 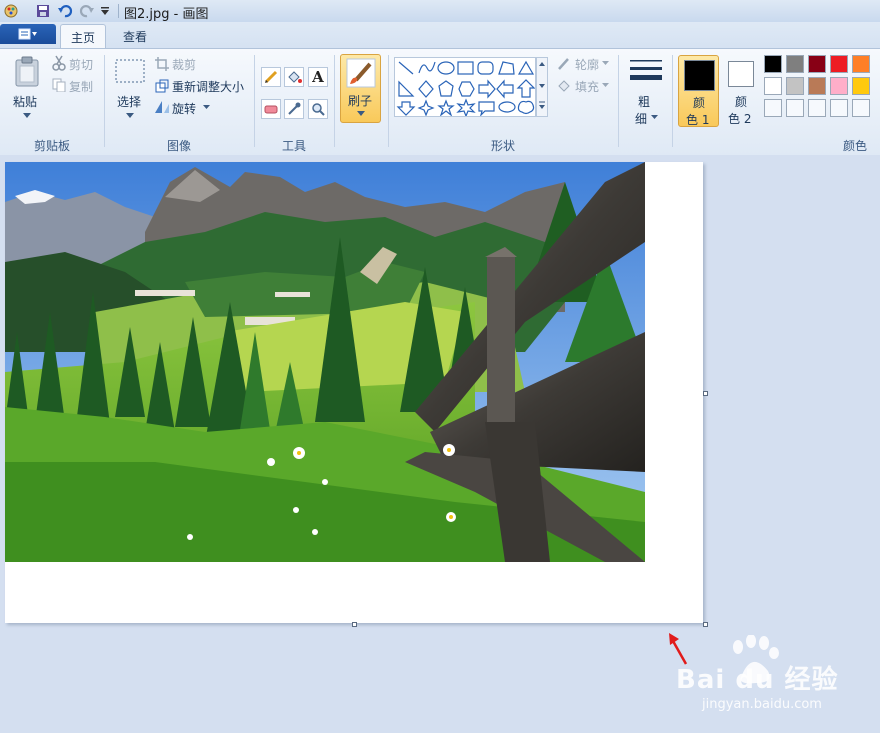 I want to click on cut-button: 剪切, so click(x=81, y=64).